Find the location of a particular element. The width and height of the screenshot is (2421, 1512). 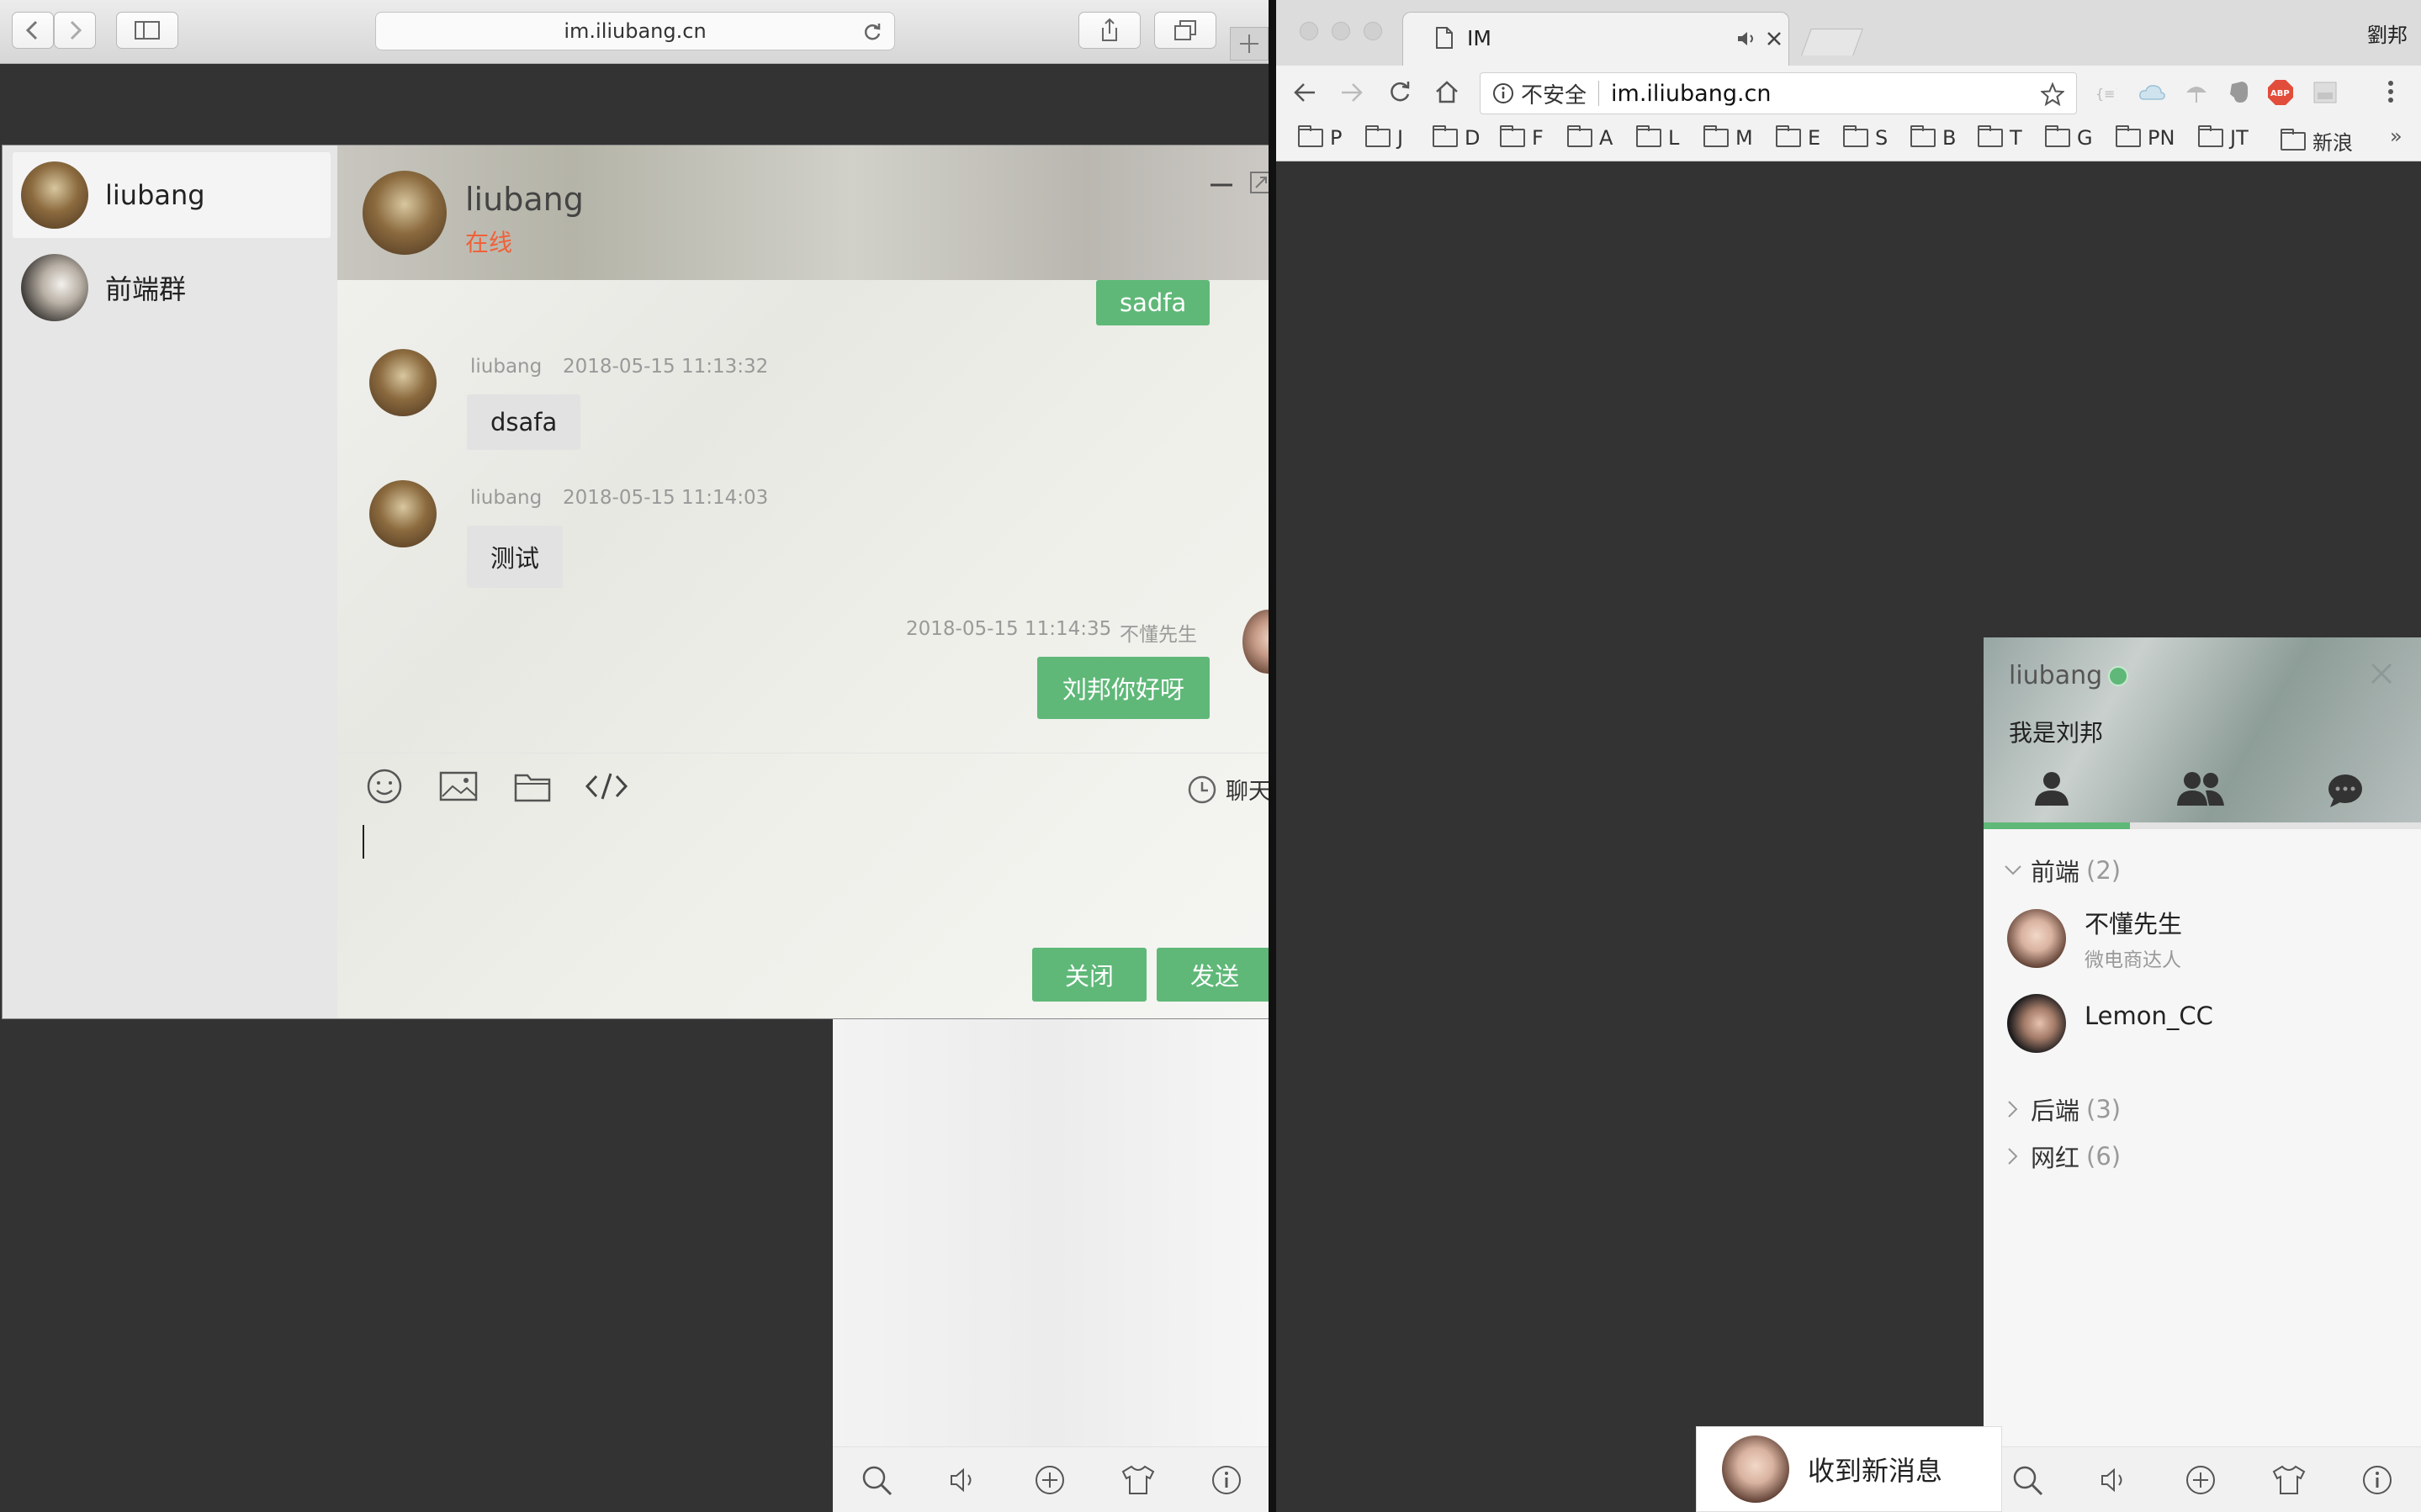

friend-item: 不懂先生 微电商达人 is located at coordinates (2095, 938).